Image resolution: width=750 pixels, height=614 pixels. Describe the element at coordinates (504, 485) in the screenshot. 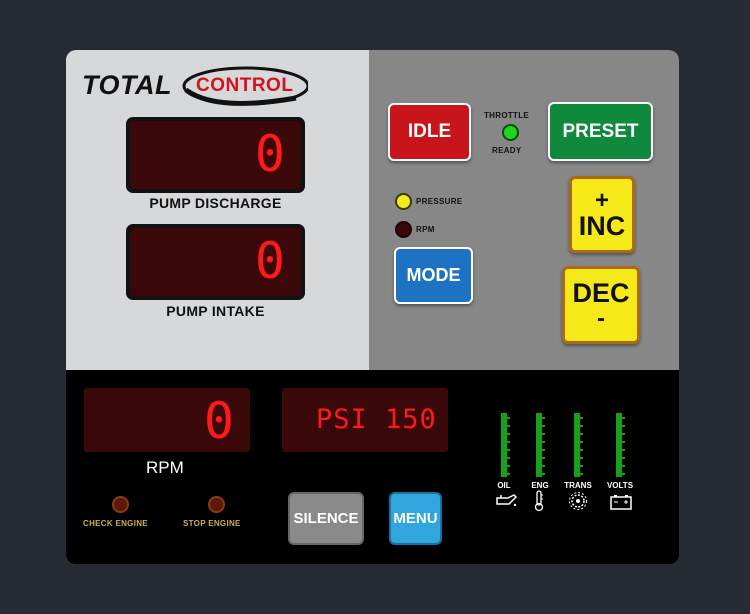

I see `oil-gauge-label: OIL` at that location.